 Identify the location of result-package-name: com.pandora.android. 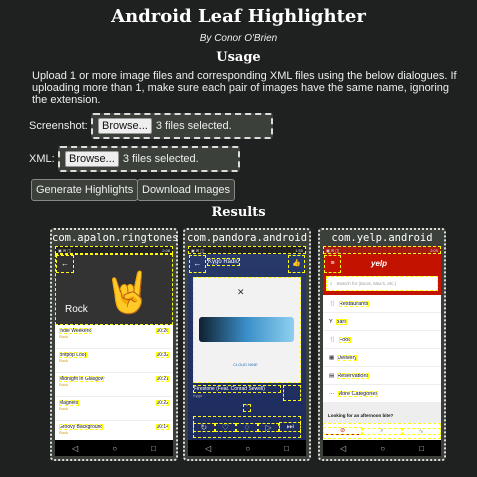
(247, 238).